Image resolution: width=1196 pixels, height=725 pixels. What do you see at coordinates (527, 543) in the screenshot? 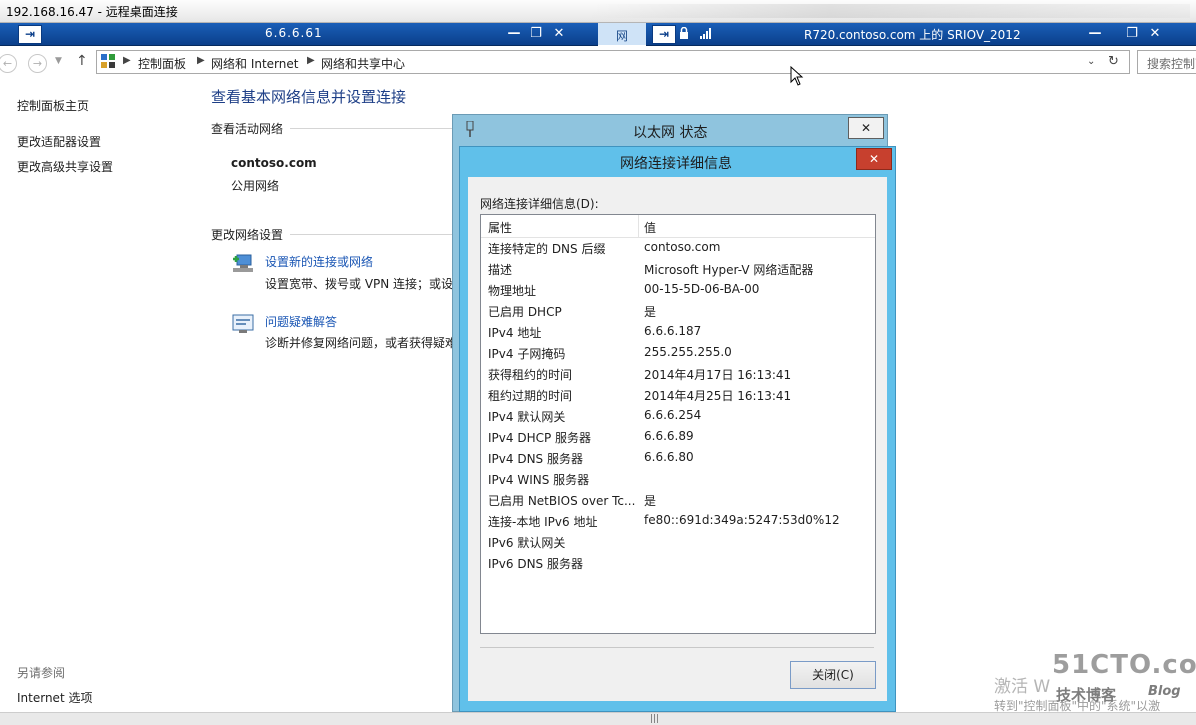
I see `row-property: IPv6 默认网关` at bounding box center [527, 543].